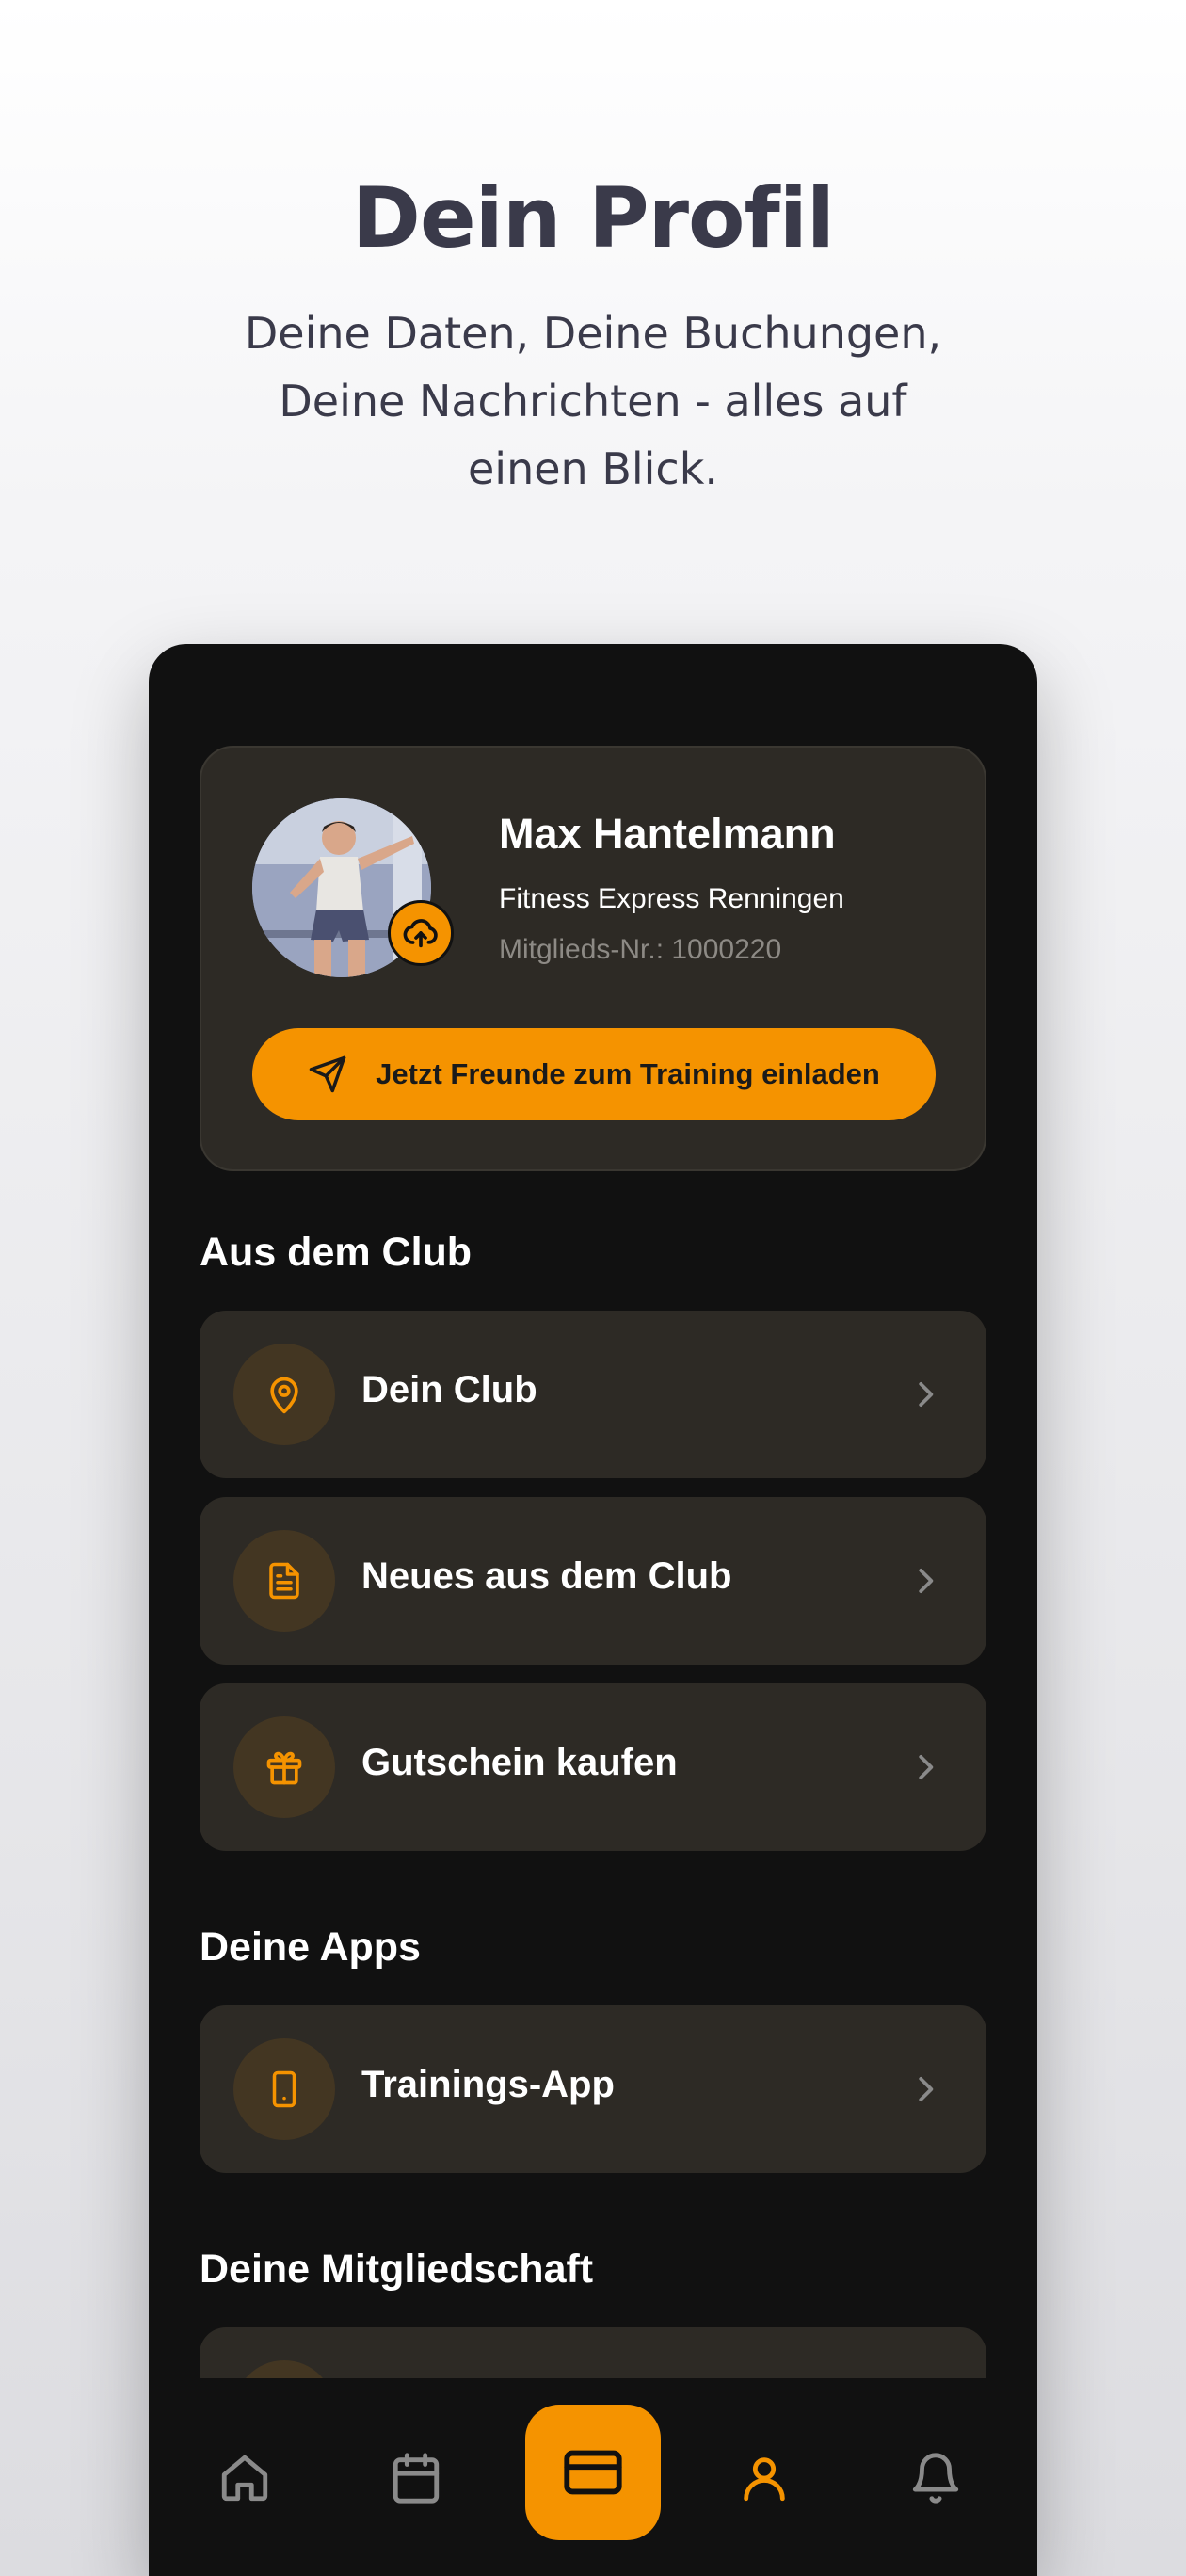 This screenshot has height=2576, width=1186. I want to click on card-icon, so click(593, 2472).